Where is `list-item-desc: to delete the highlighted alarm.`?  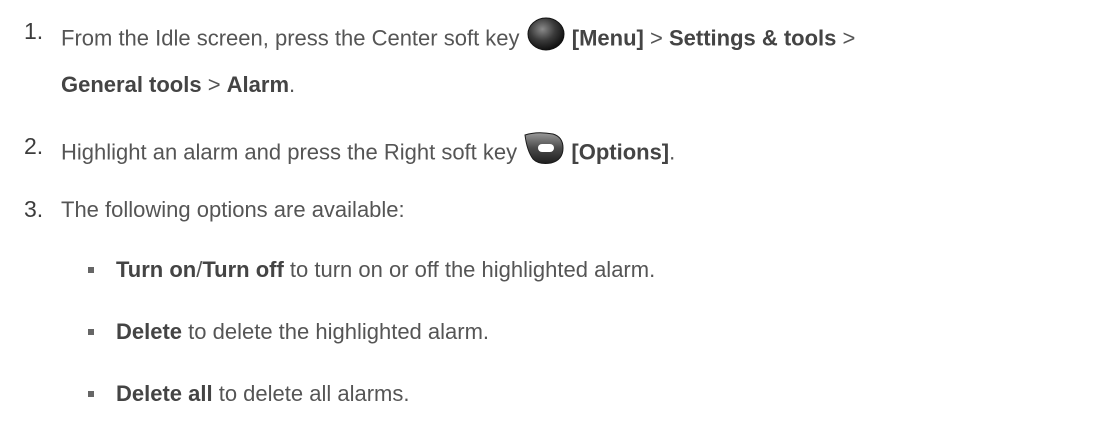
list-item-desc: to delete the highlighted alarm. is located at coordinates (336, 331).